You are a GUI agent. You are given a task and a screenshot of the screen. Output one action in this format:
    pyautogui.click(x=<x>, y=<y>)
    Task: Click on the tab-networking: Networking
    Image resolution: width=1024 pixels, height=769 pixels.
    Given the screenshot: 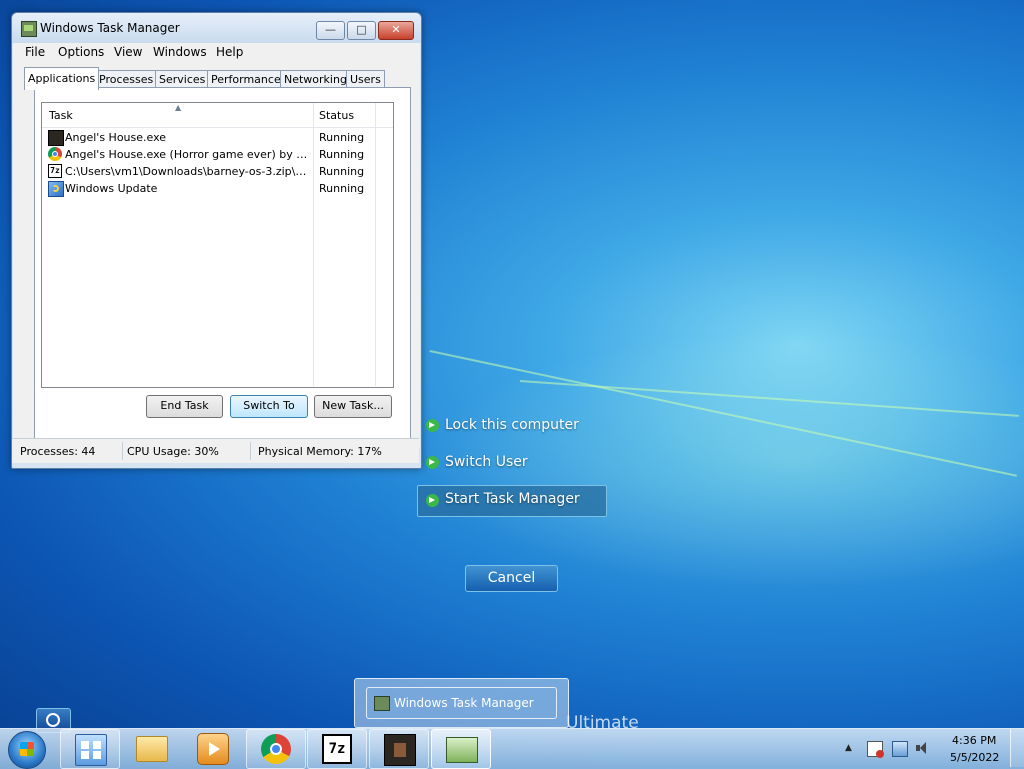 What is the action you would take?
    pyautogui.click(x=315, y=79)
    